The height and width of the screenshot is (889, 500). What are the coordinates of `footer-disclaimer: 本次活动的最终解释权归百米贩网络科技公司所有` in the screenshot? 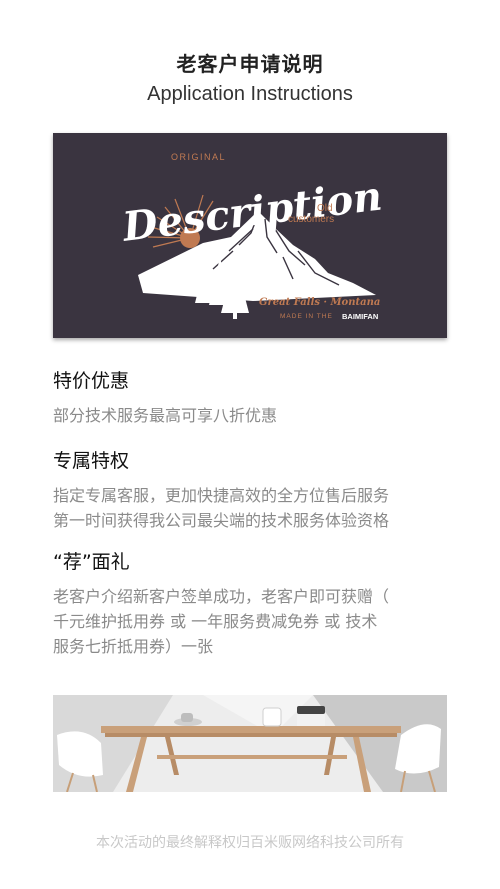 It's located at (250, 843).